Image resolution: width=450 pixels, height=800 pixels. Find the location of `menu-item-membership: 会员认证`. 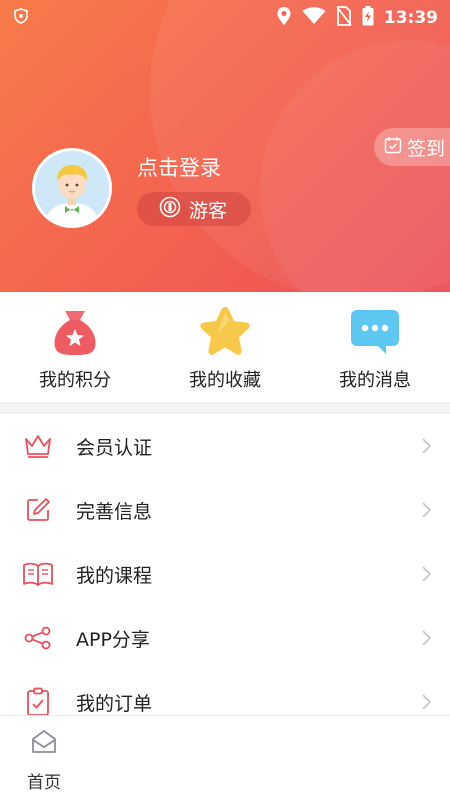

menu-item-membership: 会员认证 is located at coordinates (225, 446).